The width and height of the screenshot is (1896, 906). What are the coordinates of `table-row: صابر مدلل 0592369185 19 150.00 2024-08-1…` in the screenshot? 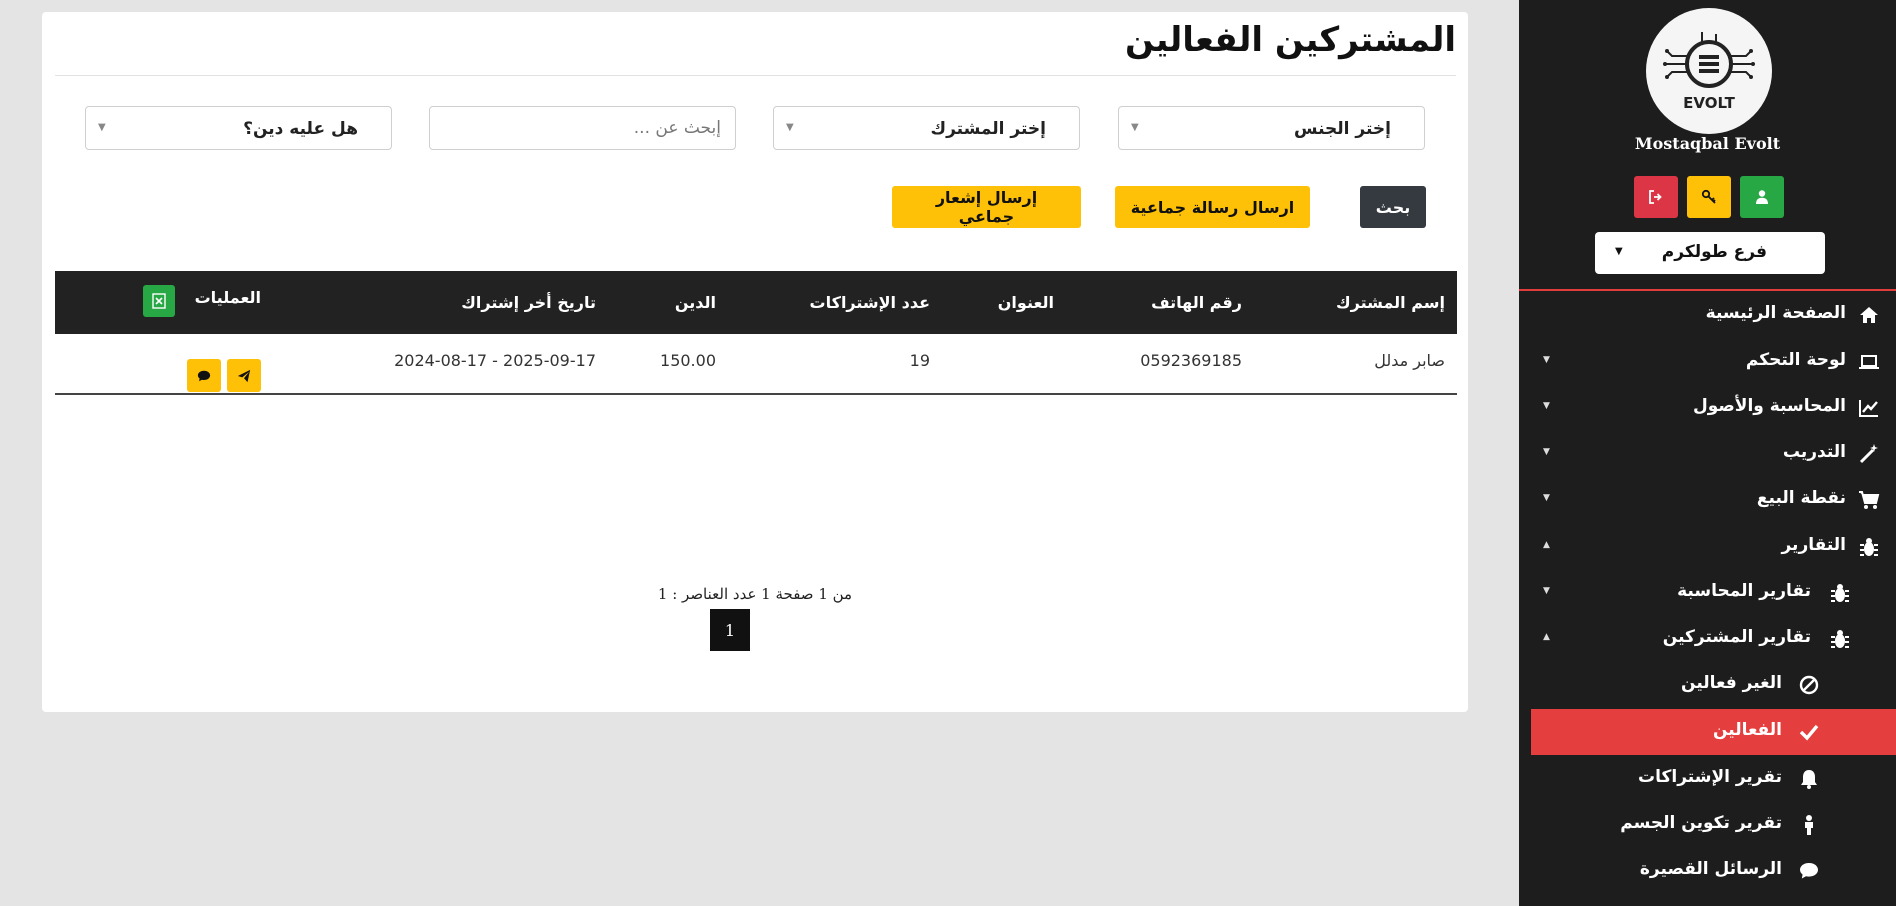 It's located at (756, 365).